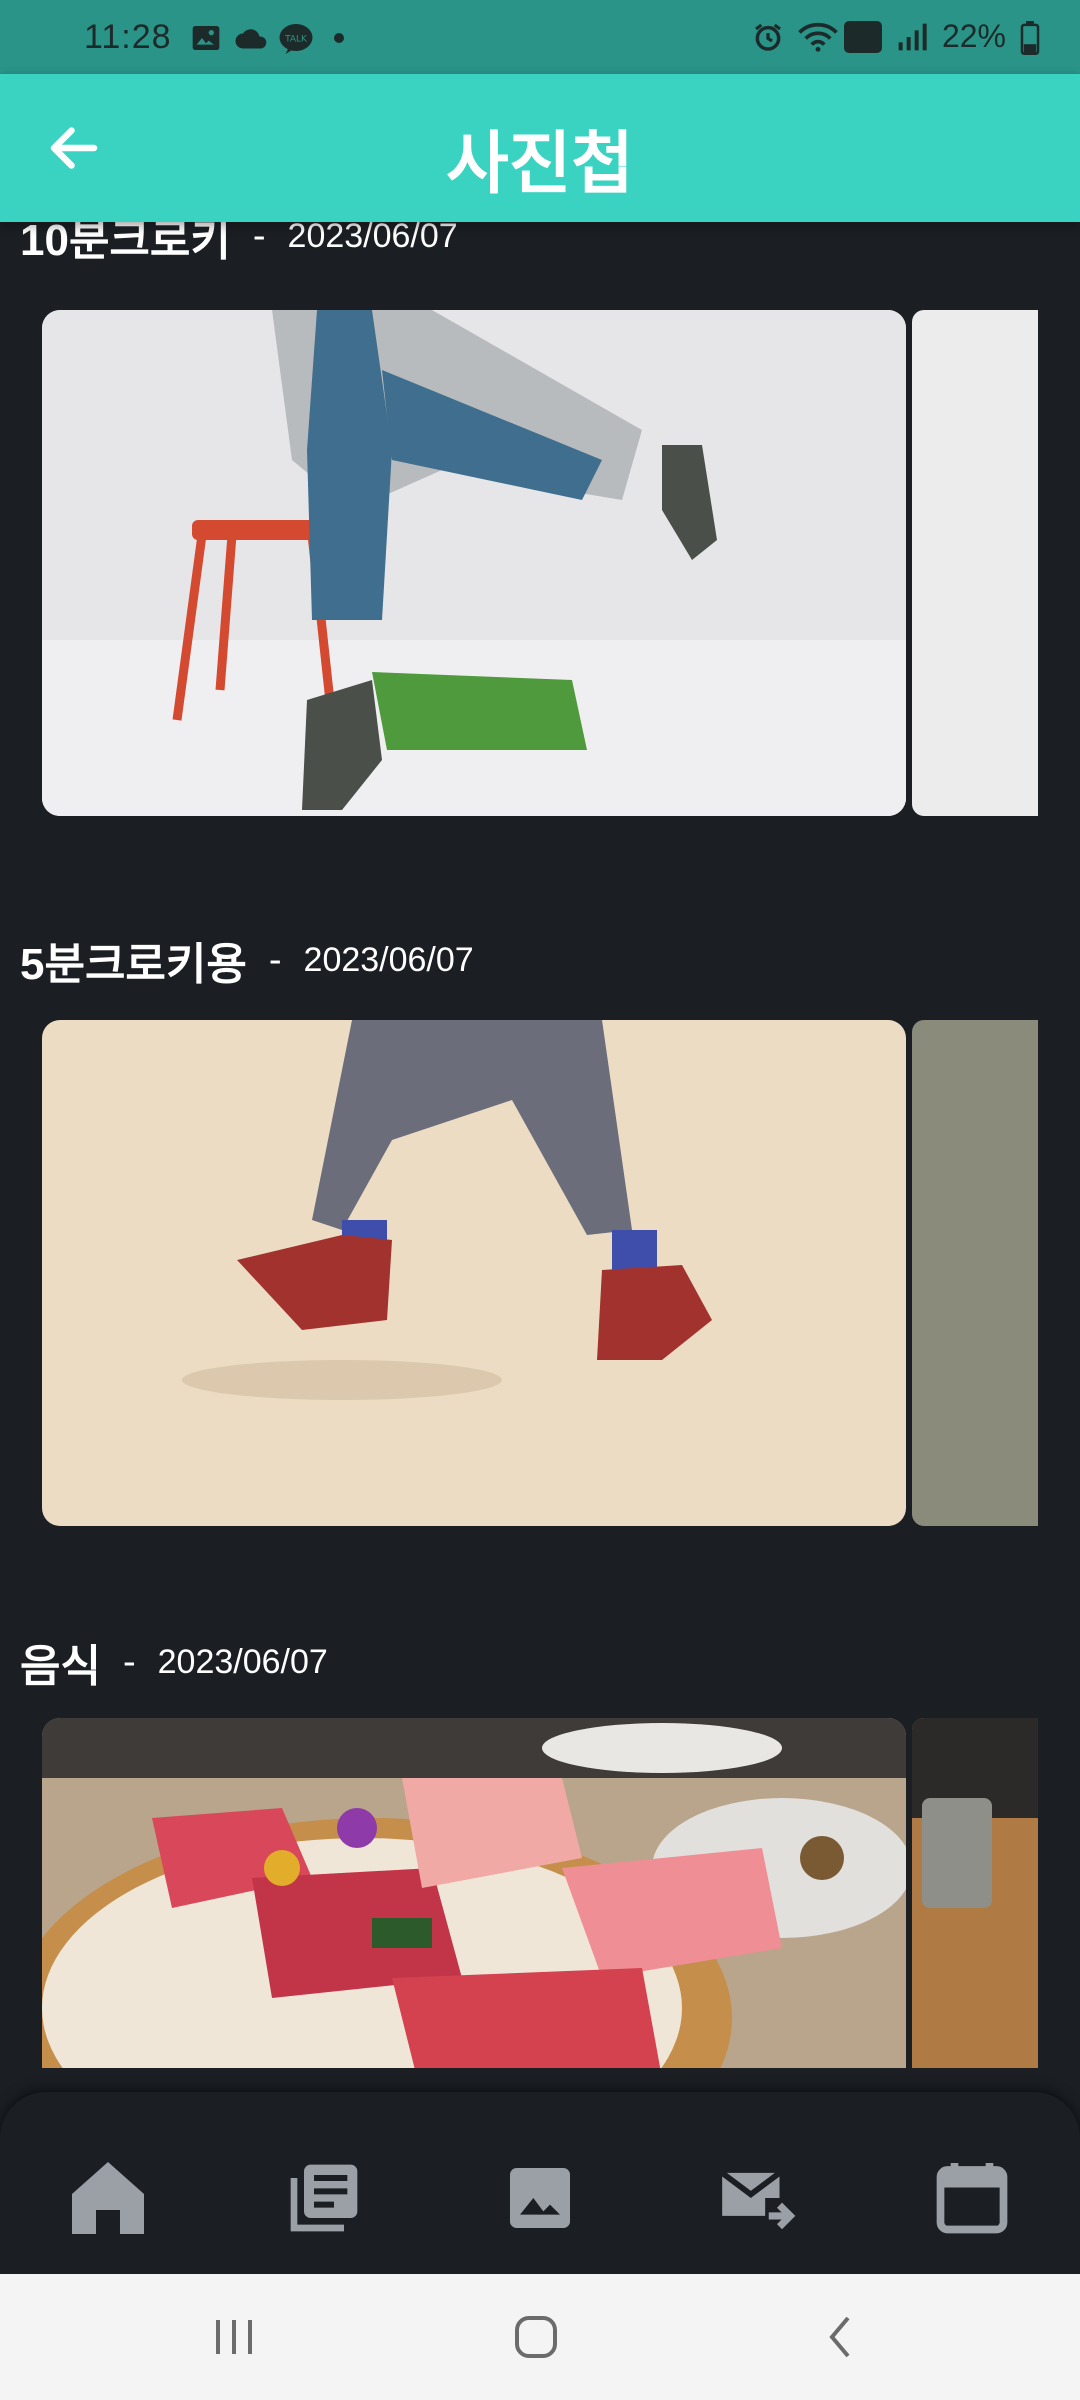 The width and height of the screenshot is (1080, 2400). What do you see at coordinates (840, 2337) in the screenshot?
I see `back-chevron-icon` at bounding box center [840, 2337].